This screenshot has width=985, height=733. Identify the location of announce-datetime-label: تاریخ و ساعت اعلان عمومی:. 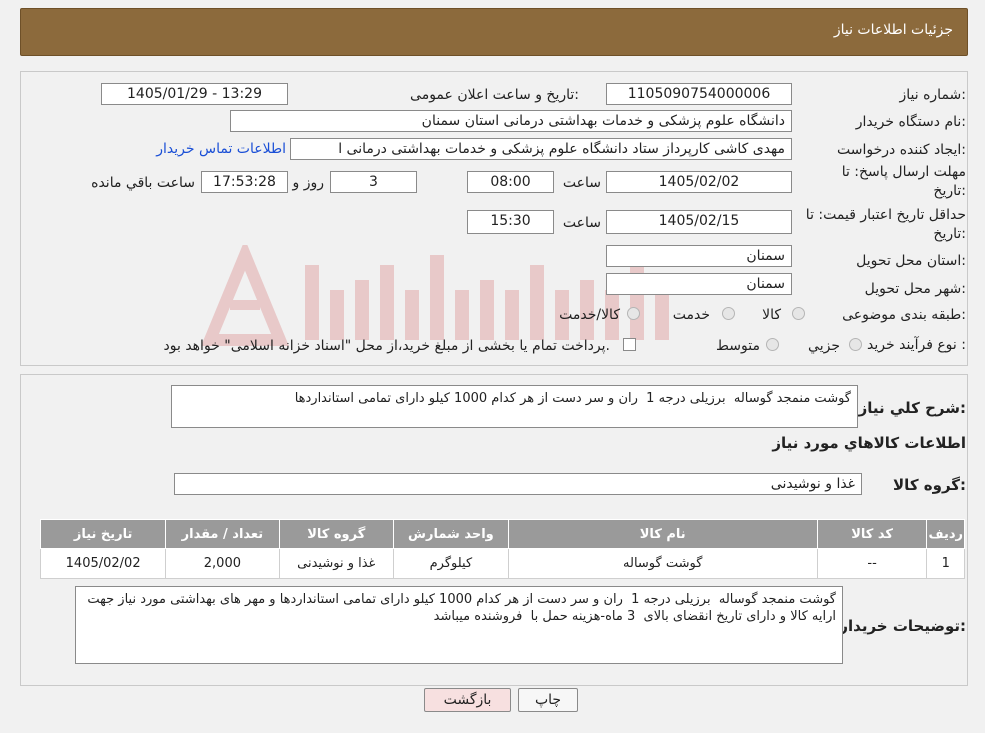
(494, 95).